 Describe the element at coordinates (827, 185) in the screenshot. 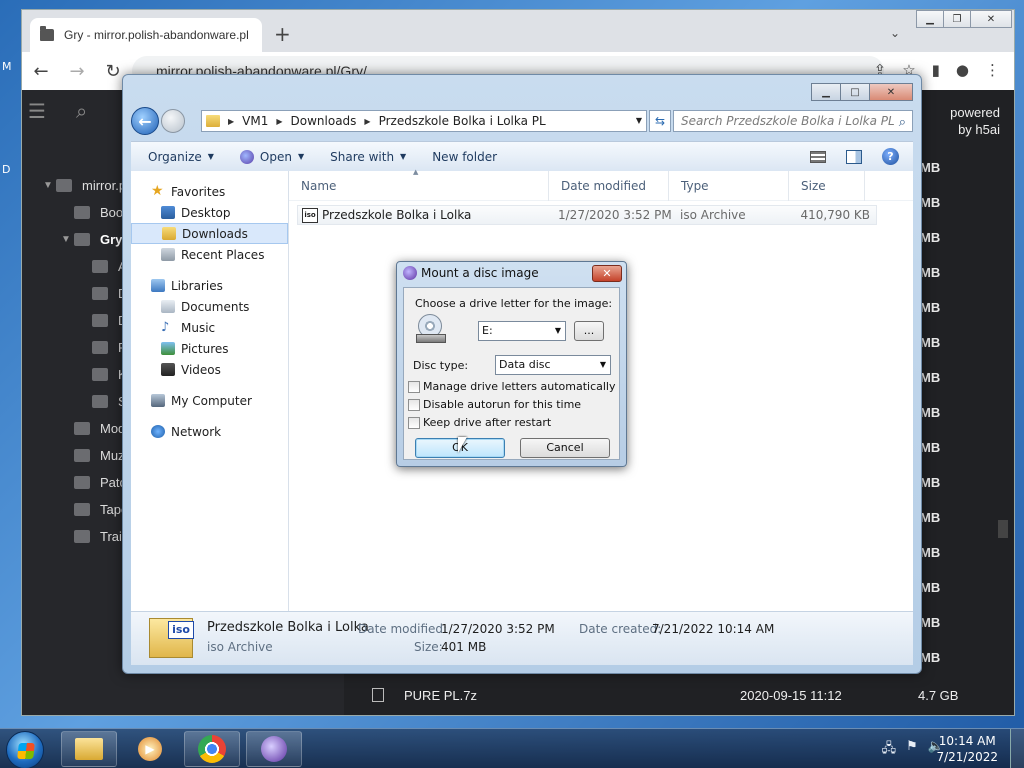

I see `column-size: Size` at that location.